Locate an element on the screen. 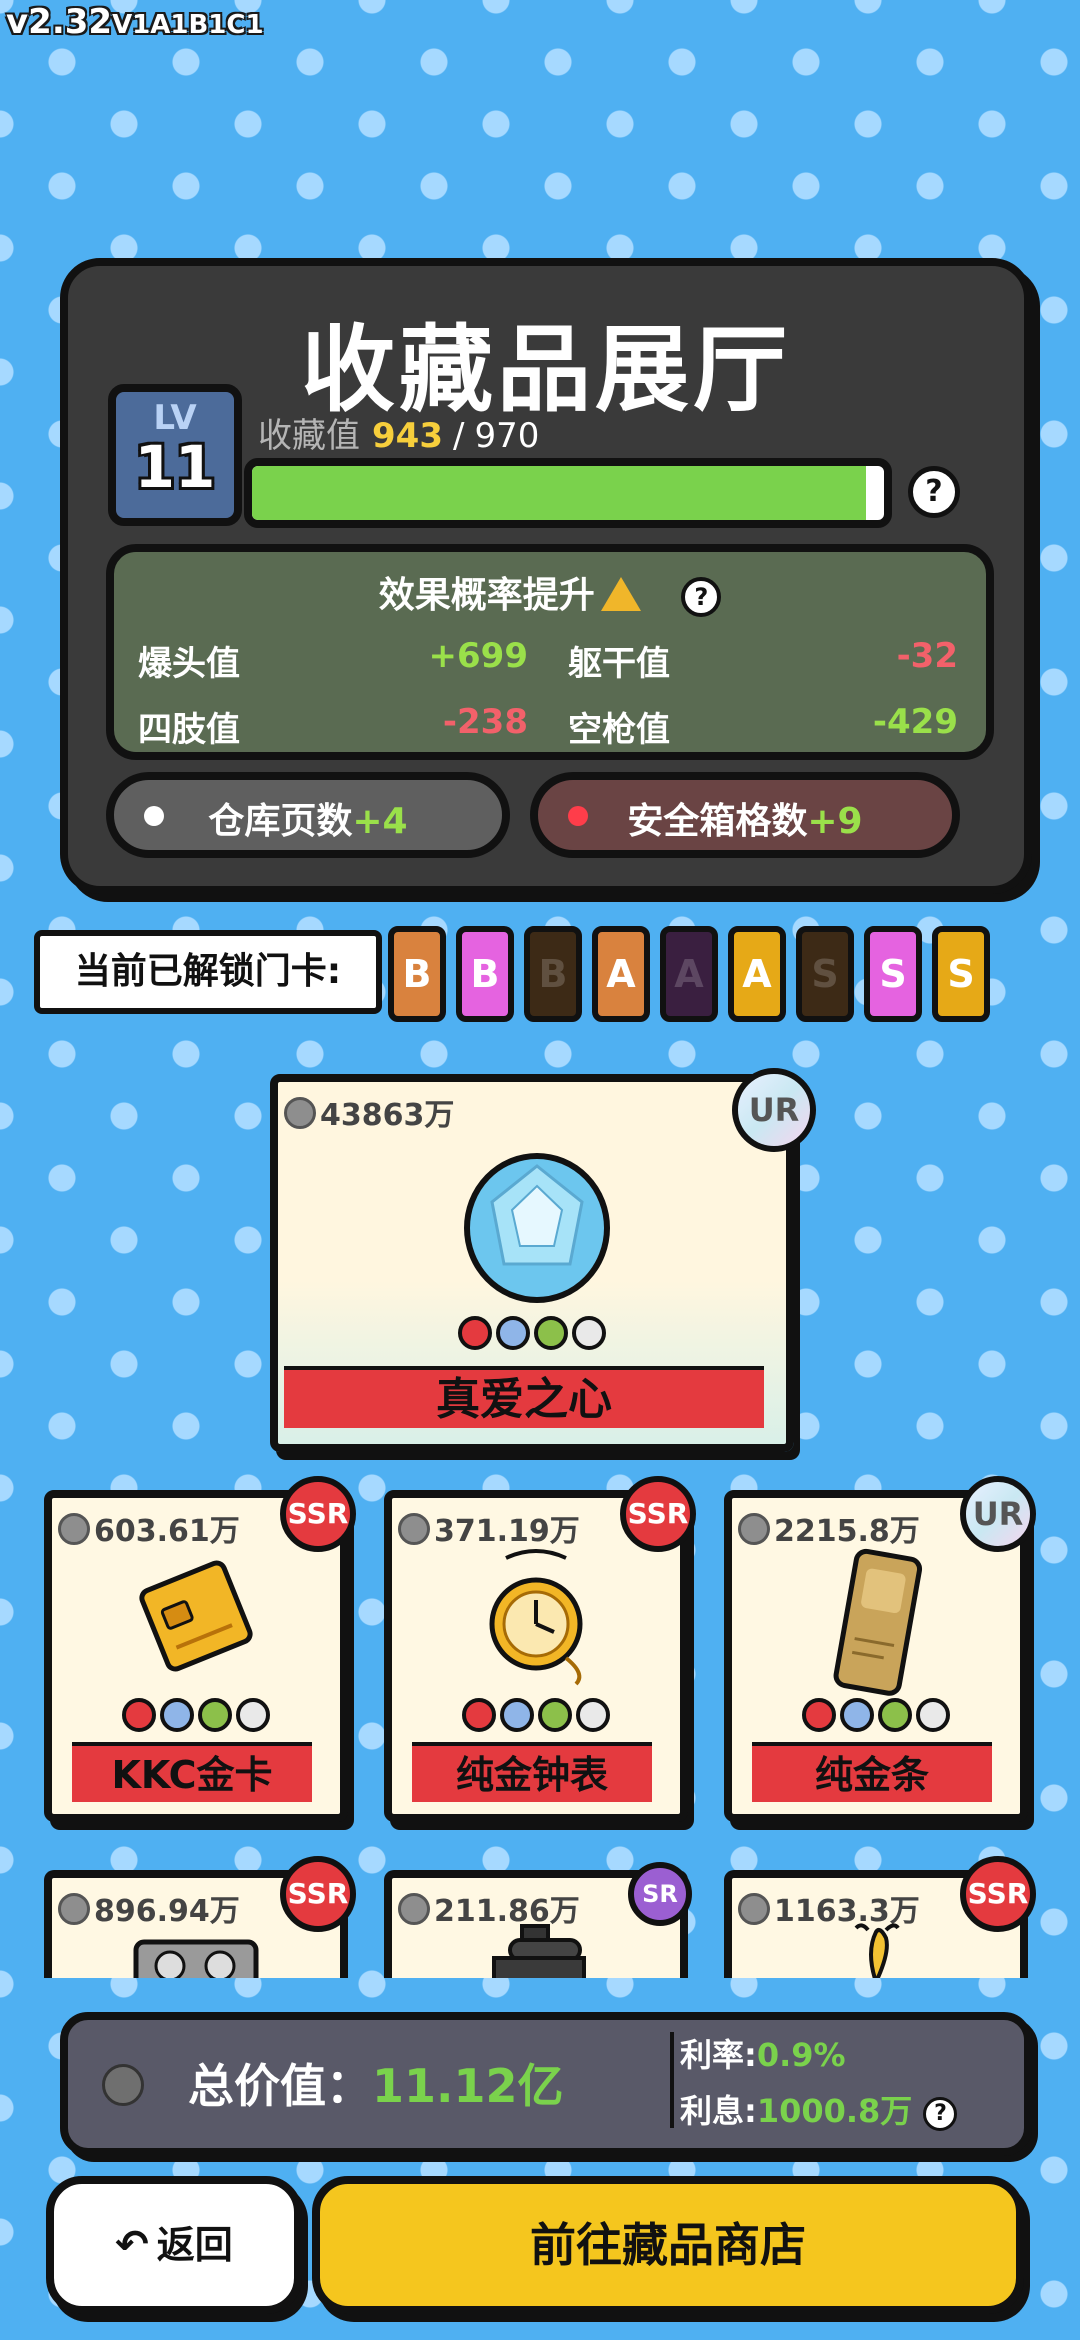 The image size is (1080, 2340). diamond-heart-icon is located at coordinates (537, 1228).